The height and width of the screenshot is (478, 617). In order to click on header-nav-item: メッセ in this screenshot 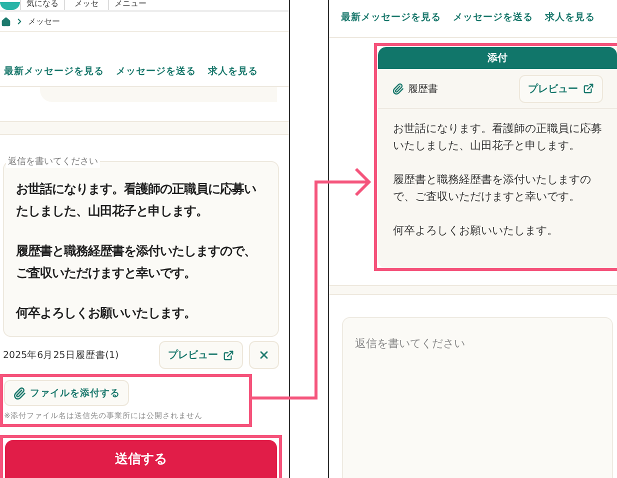, I will do `click(86, 5)`.